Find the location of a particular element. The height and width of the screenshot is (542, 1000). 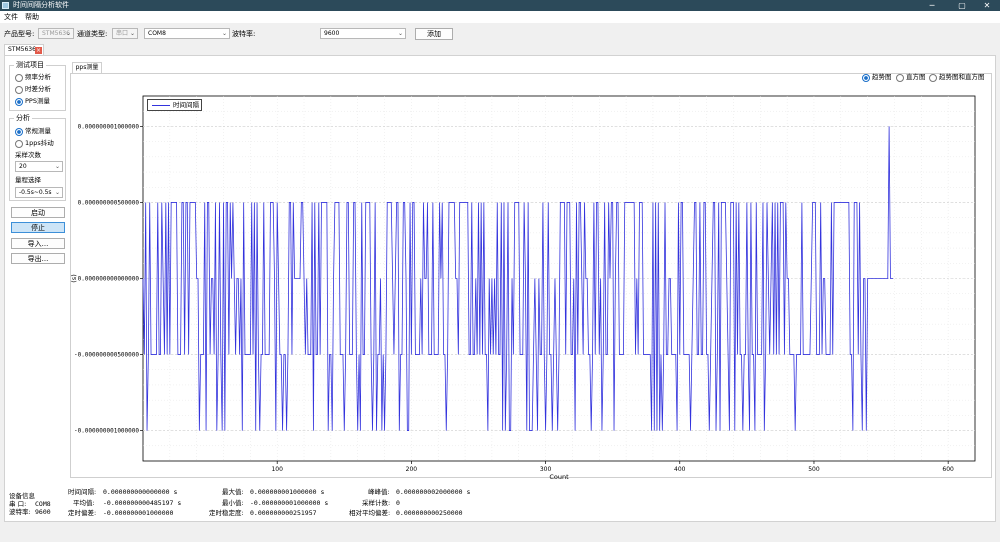

y-tick-label: -0.000000001000000 is located at coordinates (106, 431).